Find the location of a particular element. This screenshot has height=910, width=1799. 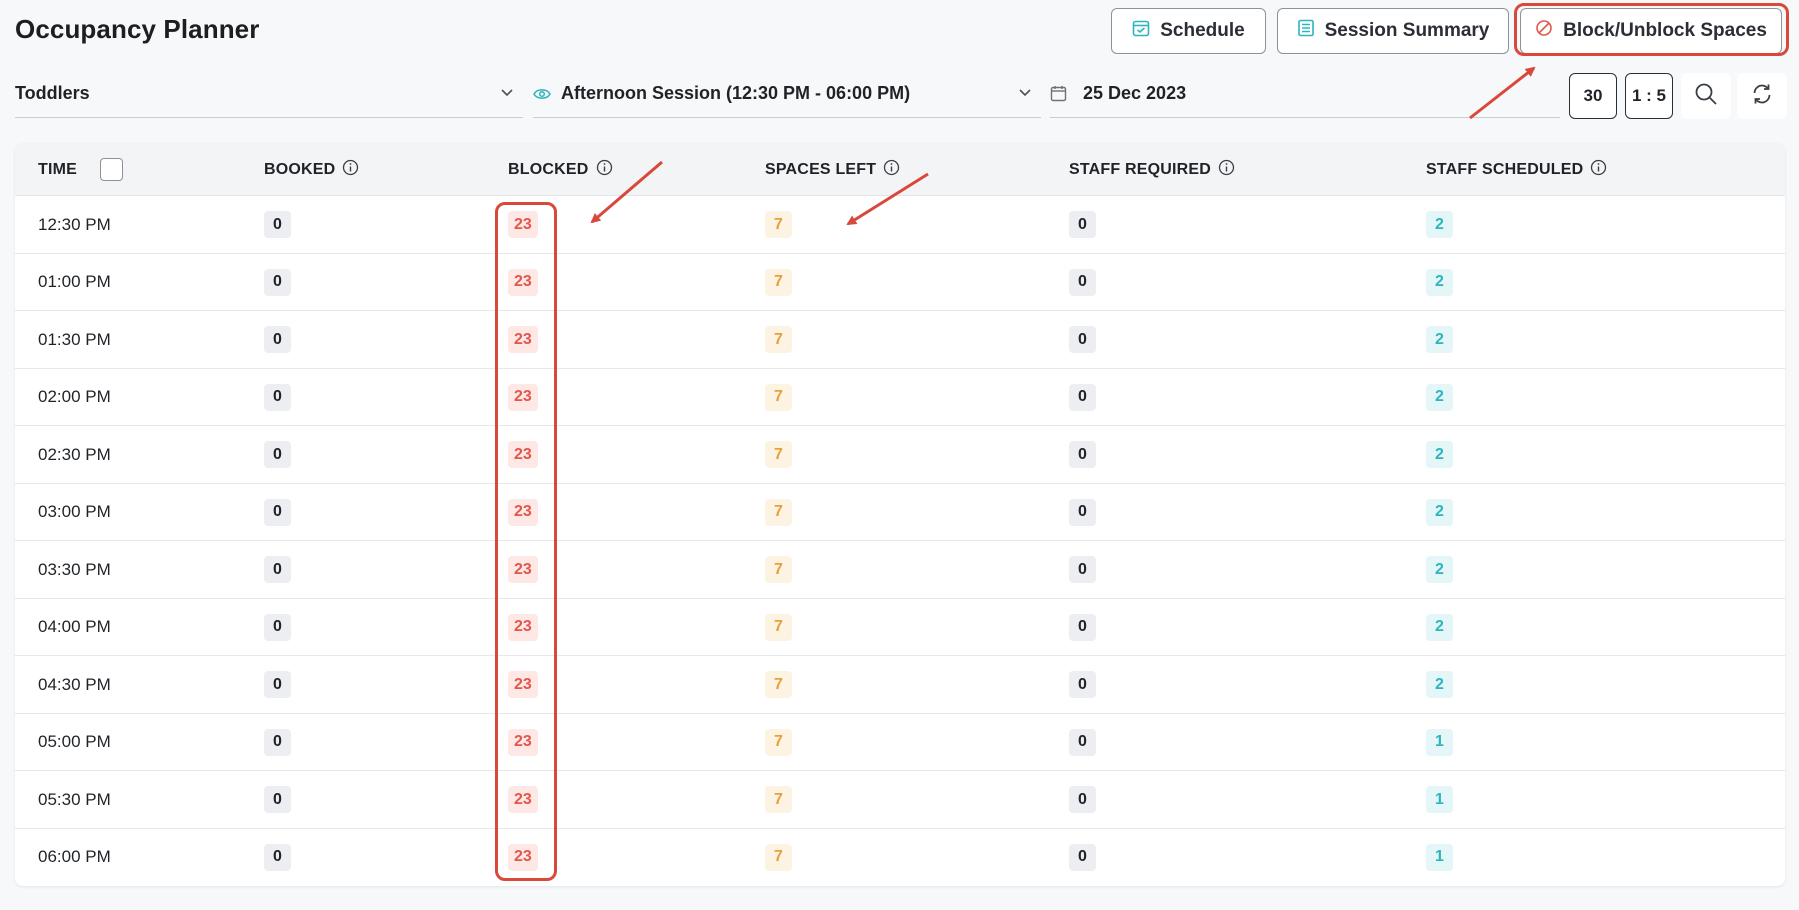

session-summary-button-label: Session Summary is located at coordinates (1407, 30).